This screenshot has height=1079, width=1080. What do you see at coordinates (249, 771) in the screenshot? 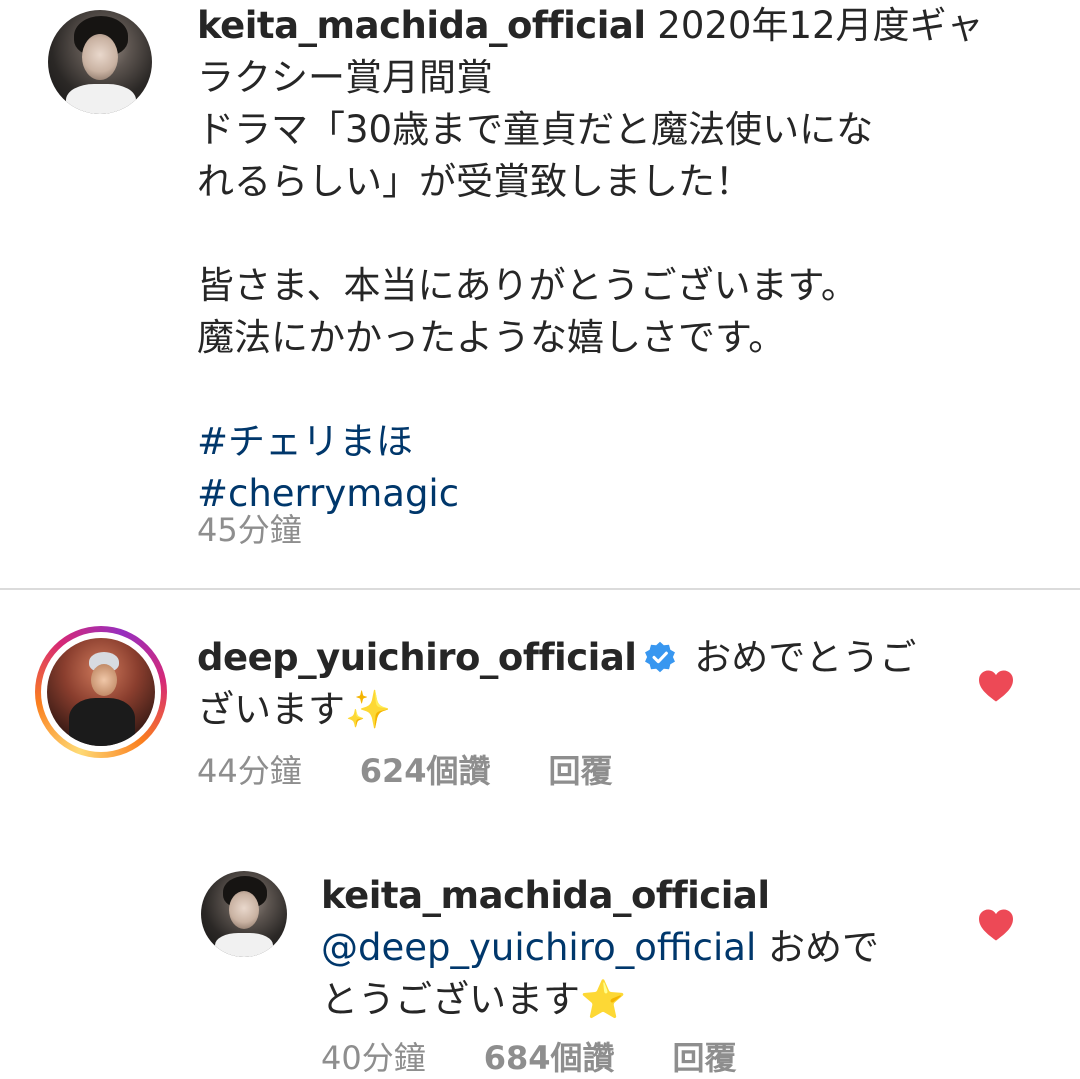
I see `comment-time: 44分鐘` at bounding box center [249, 771].